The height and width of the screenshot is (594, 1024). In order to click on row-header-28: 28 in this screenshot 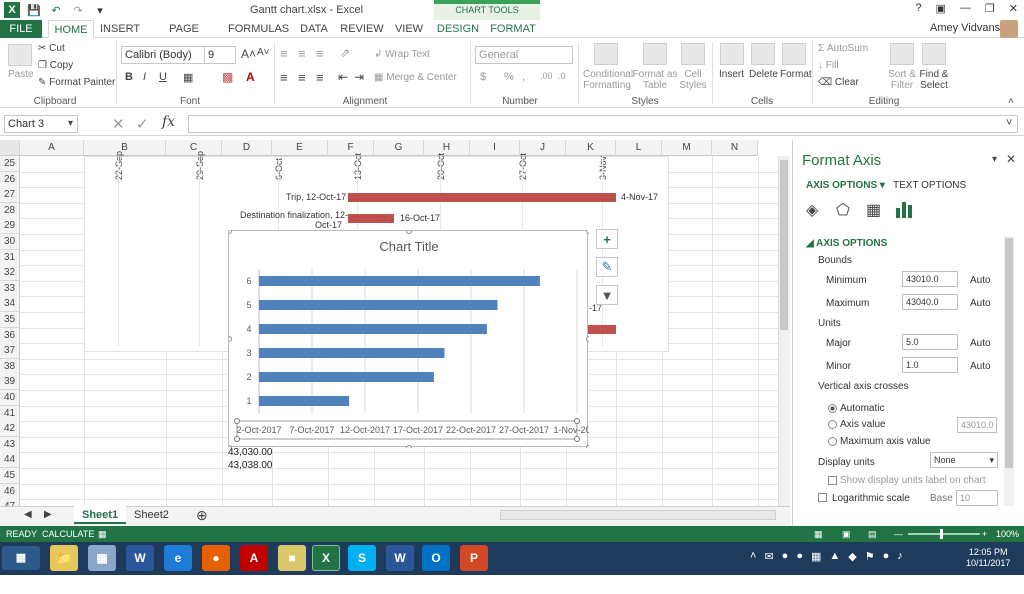, I will do `click(10, 210)`.